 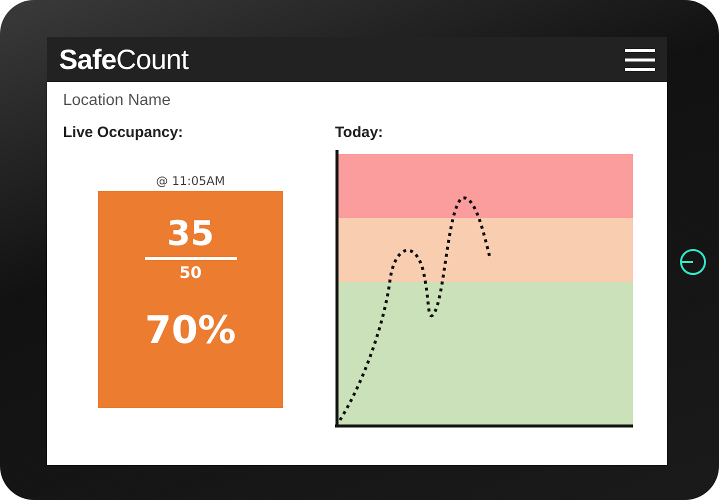 What do you see at coordinates (117, 101) in the screenshot?
I see `location-name: Location Name` at bounding box center [117, 101].